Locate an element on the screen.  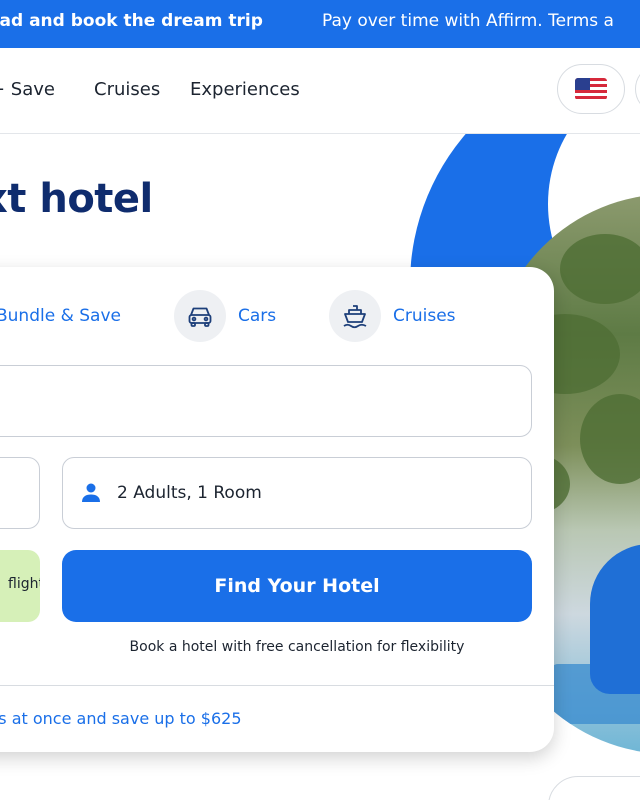
ship-icon is located at coordinates (355, 316).